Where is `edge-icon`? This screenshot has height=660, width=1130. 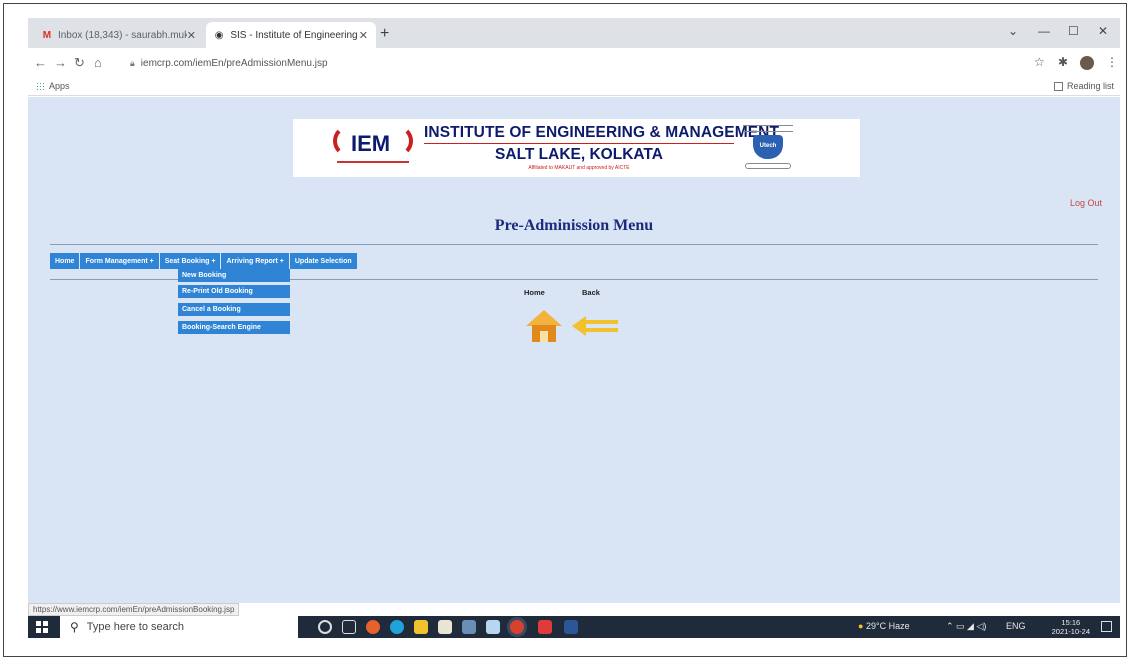
edge-icon is located at coordinates (397, 627).